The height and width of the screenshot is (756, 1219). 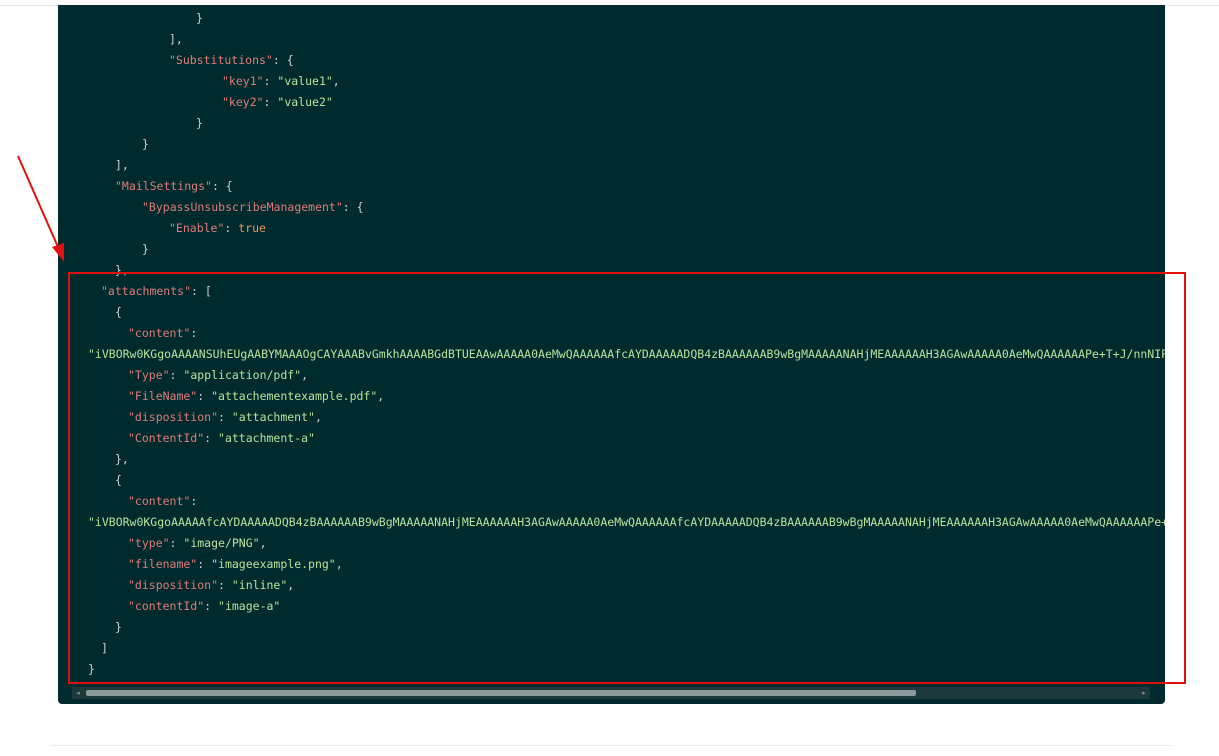 What do you see at coordinates (259, 585) in the screenshot?
I see `code-token: "inline"` at bounding box center [259, 585].